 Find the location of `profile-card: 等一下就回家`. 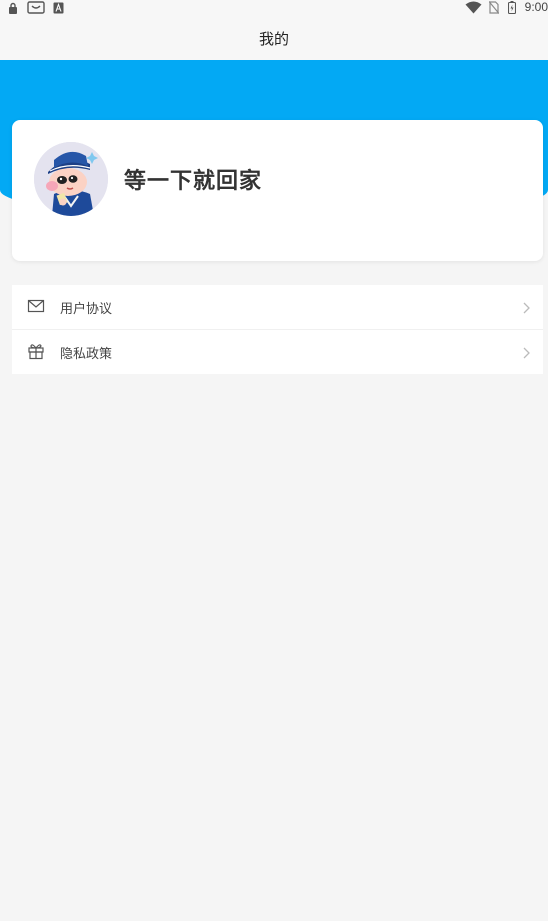

profile-card: 等一下就回家 is located at coordinates (277, 190).